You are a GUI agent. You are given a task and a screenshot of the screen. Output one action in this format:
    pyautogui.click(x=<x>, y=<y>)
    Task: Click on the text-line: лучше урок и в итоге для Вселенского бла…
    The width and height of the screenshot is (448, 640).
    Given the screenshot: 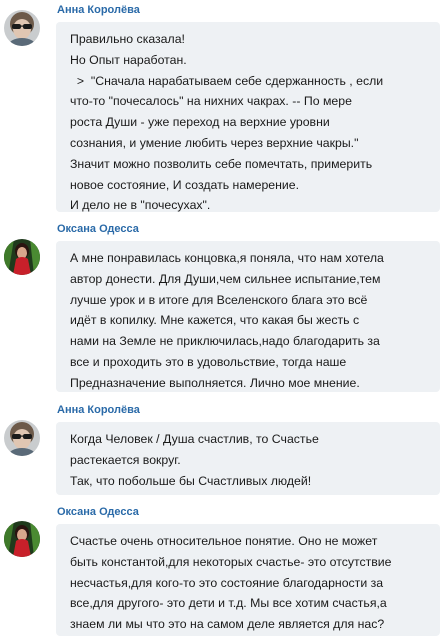 What is the action you would take?
    pyautogui.click(x=219, y=299)
    